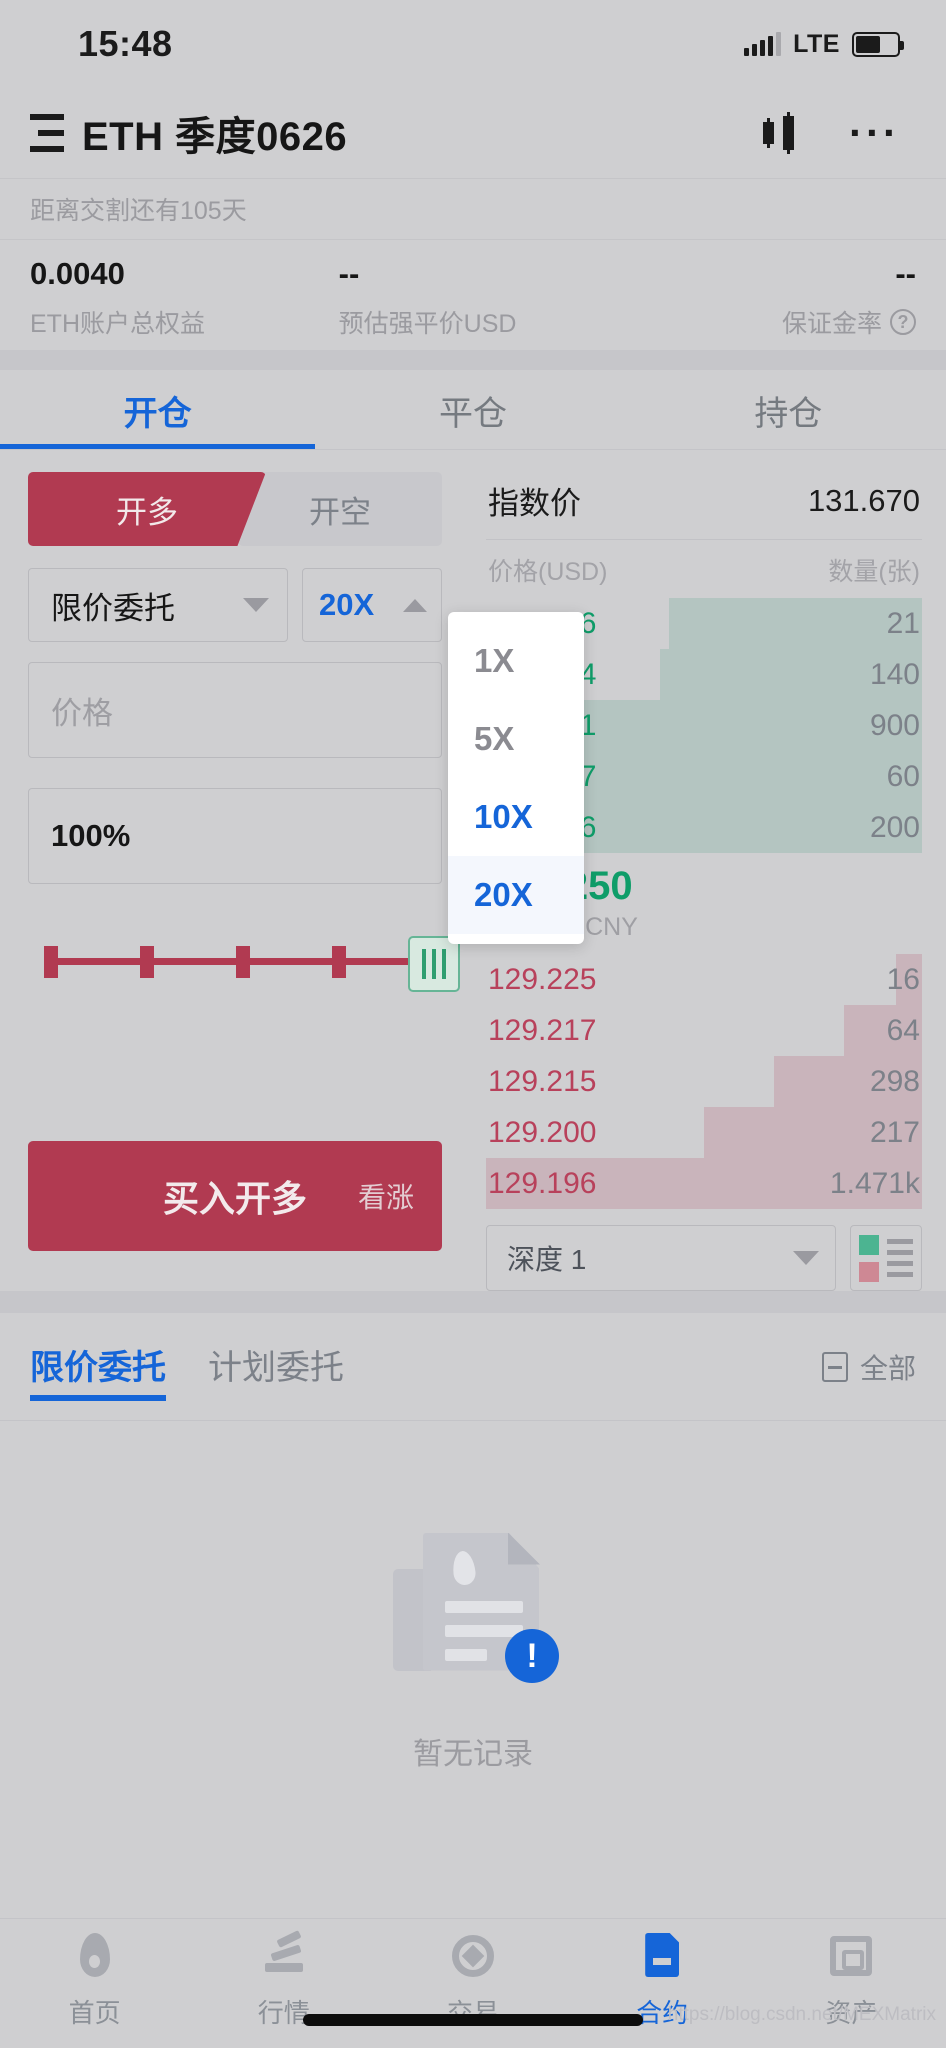 The image size is (946, 2048). What do you see at coordinates (704, 505) in the screenshot?
I see `index-price-row: 指数价 131.670` at bounding box center [704, 505].